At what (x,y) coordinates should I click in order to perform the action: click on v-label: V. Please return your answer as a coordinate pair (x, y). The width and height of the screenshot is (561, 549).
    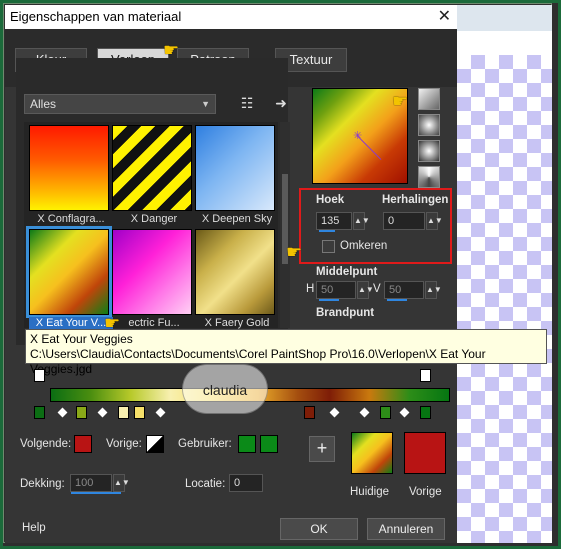
    Looking at the image, I should click on (377, 289).